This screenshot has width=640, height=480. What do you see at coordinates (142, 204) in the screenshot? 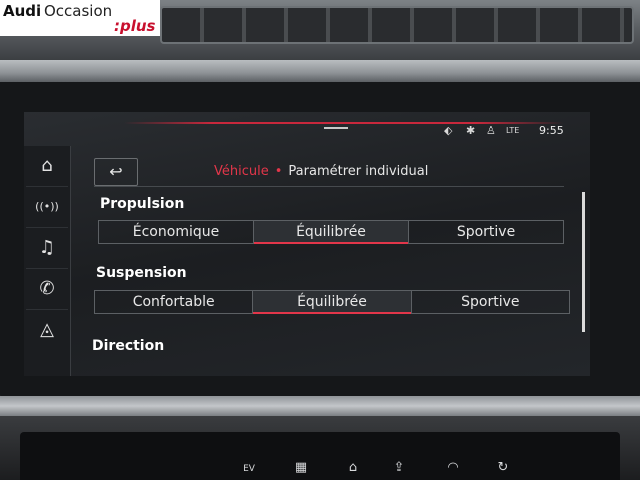
I see `propulsion-label: Propulsion` at bounding box center [142, 204].